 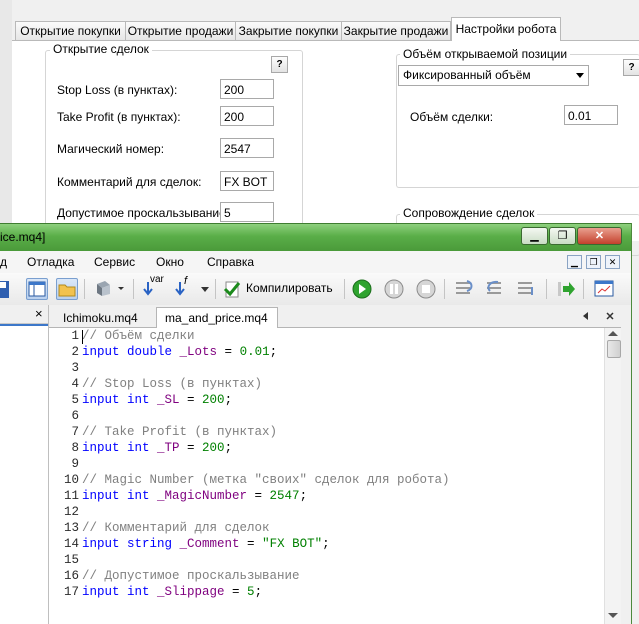 I want to click on scroll-up-icon, so click(x=613, y=333).